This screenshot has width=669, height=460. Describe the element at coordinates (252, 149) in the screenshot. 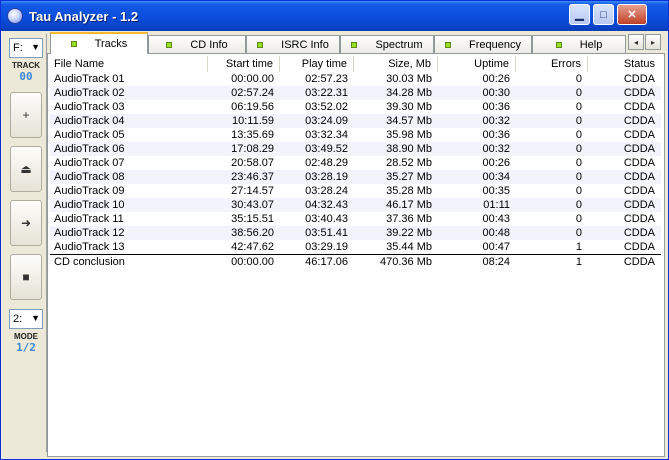

I see `cell-start-time: 17:08.29` at that location.